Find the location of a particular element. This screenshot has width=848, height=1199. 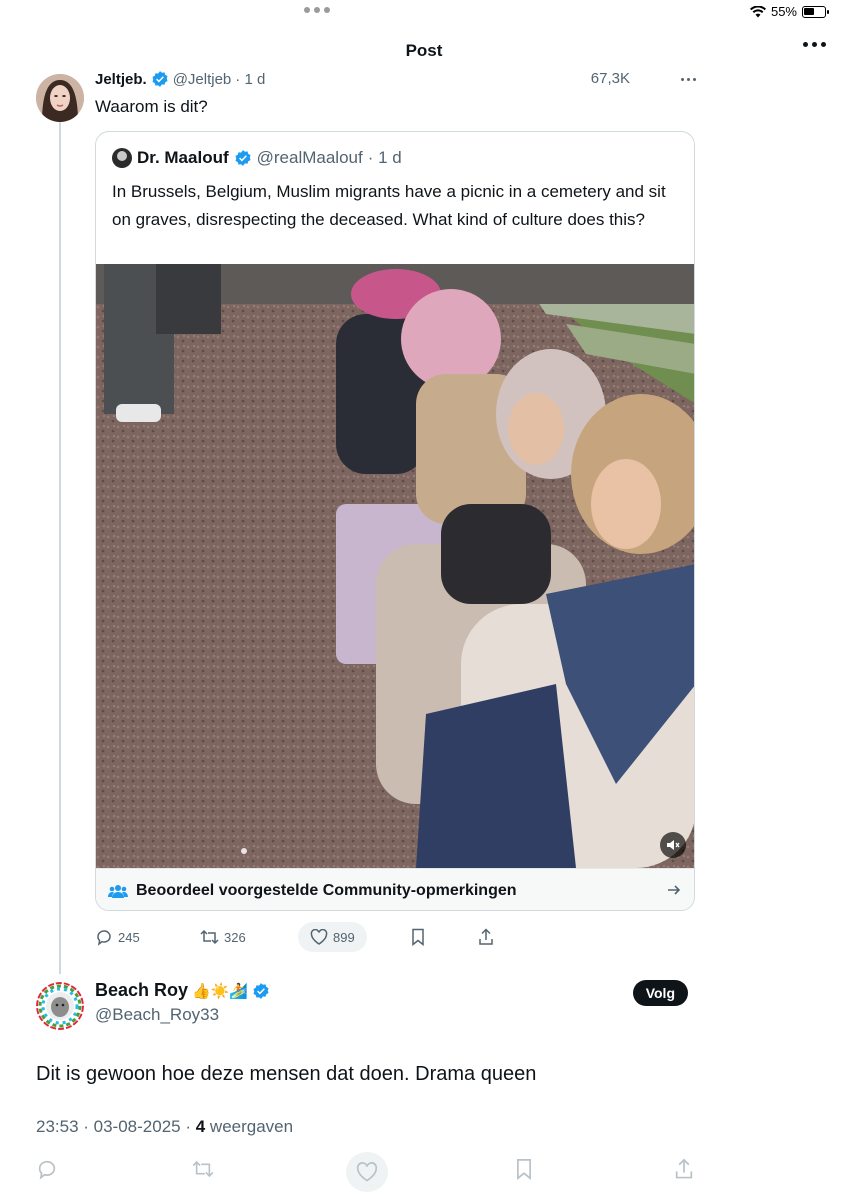

reply-author: Beach Roy 👍☀️🏄 is located at coordinates (182, 990).